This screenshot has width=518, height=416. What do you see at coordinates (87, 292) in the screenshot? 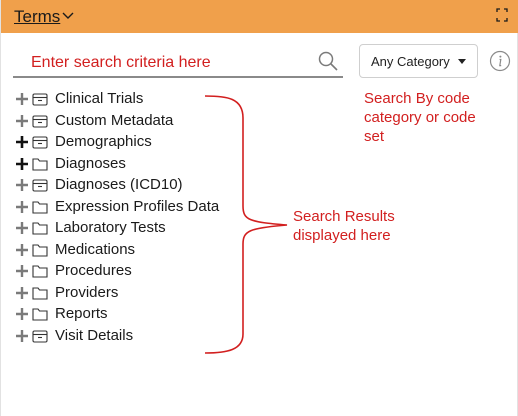
I see `tree-item-label: Providers` at bounding box center [87, 292].